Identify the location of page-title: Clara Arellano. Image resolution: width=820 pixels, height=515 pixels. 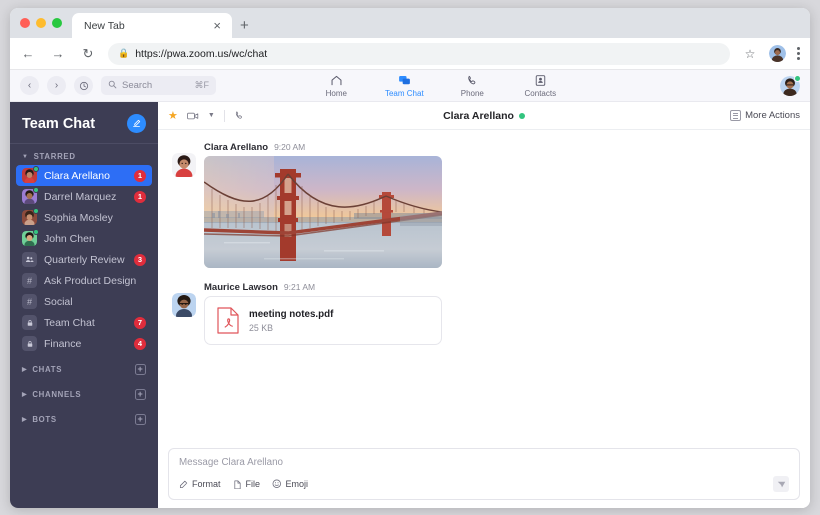
(478, 115).